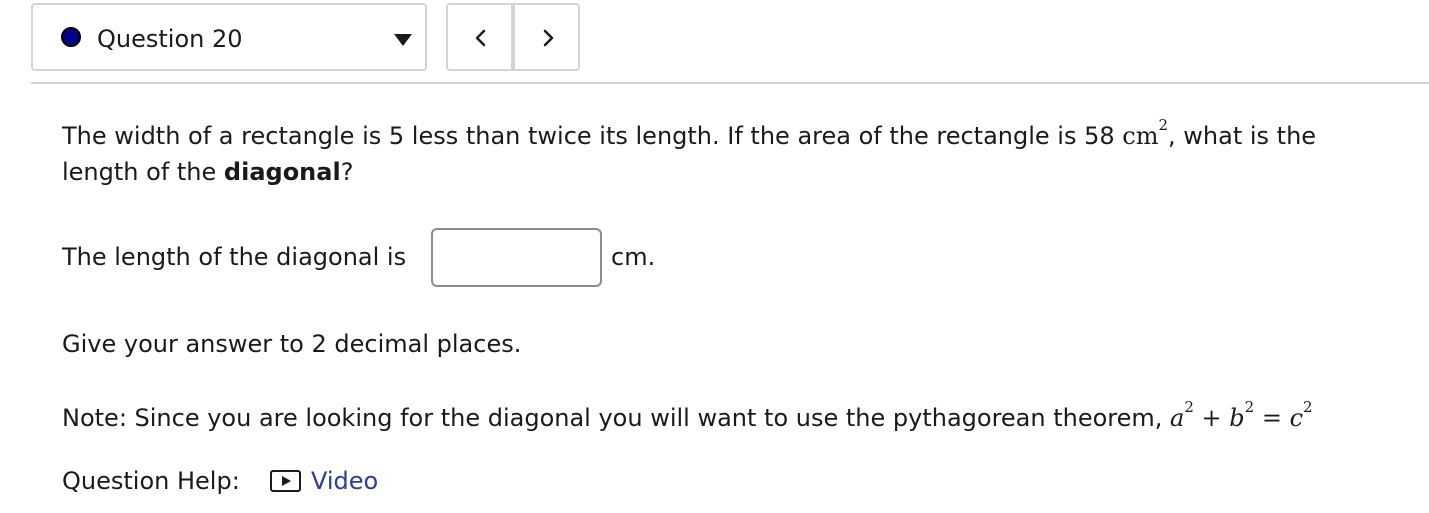  What do you see at coordinates (1177, 418) in the screenshot?
I see `formula-a: a` at bounding box center [1177, 418].